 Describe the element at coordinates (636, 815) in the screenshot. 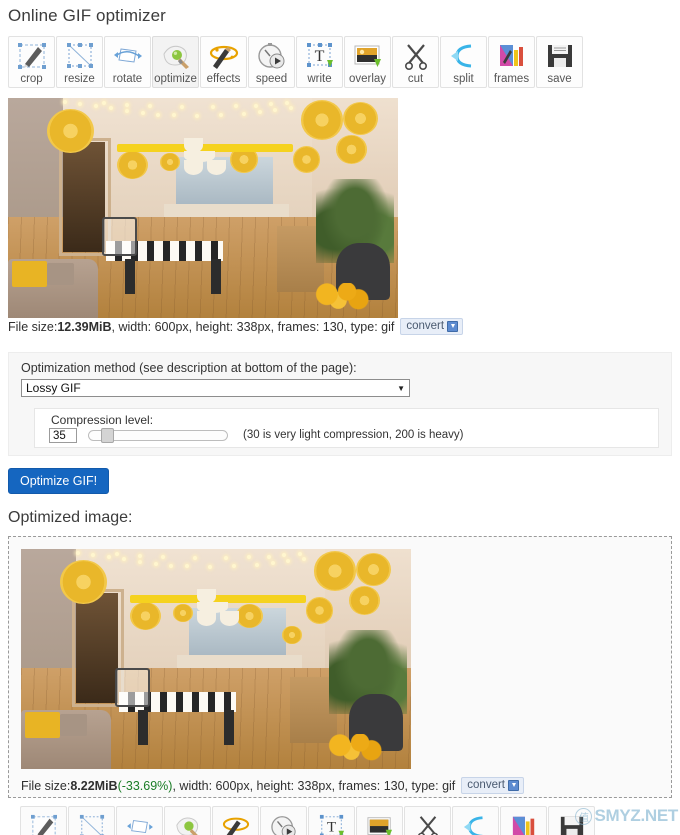

I see `watermark-text: SMYZ.NET` at that location.